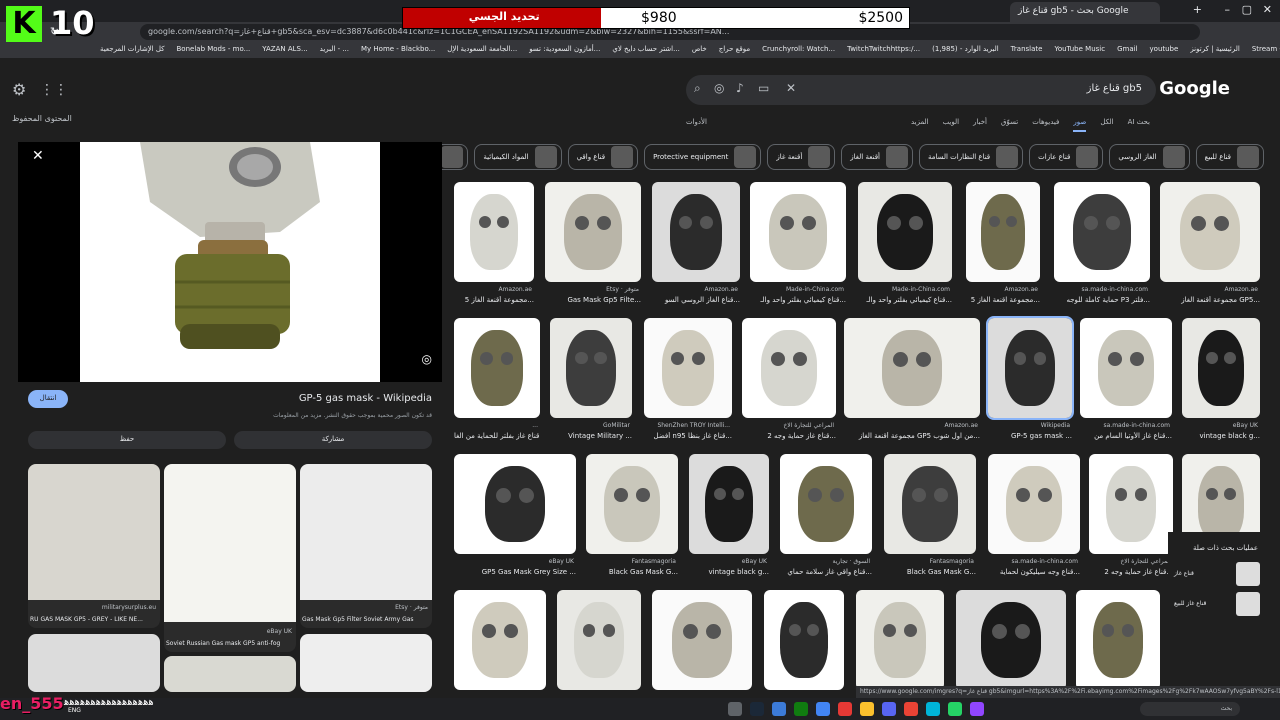 Image resolution: width=1280 pixels, height=720 pixels. What do you see at coordinates (1247, 9) in the screenshot?
I see `maximize-icon: ▢` at bounding box center [1247, 9].